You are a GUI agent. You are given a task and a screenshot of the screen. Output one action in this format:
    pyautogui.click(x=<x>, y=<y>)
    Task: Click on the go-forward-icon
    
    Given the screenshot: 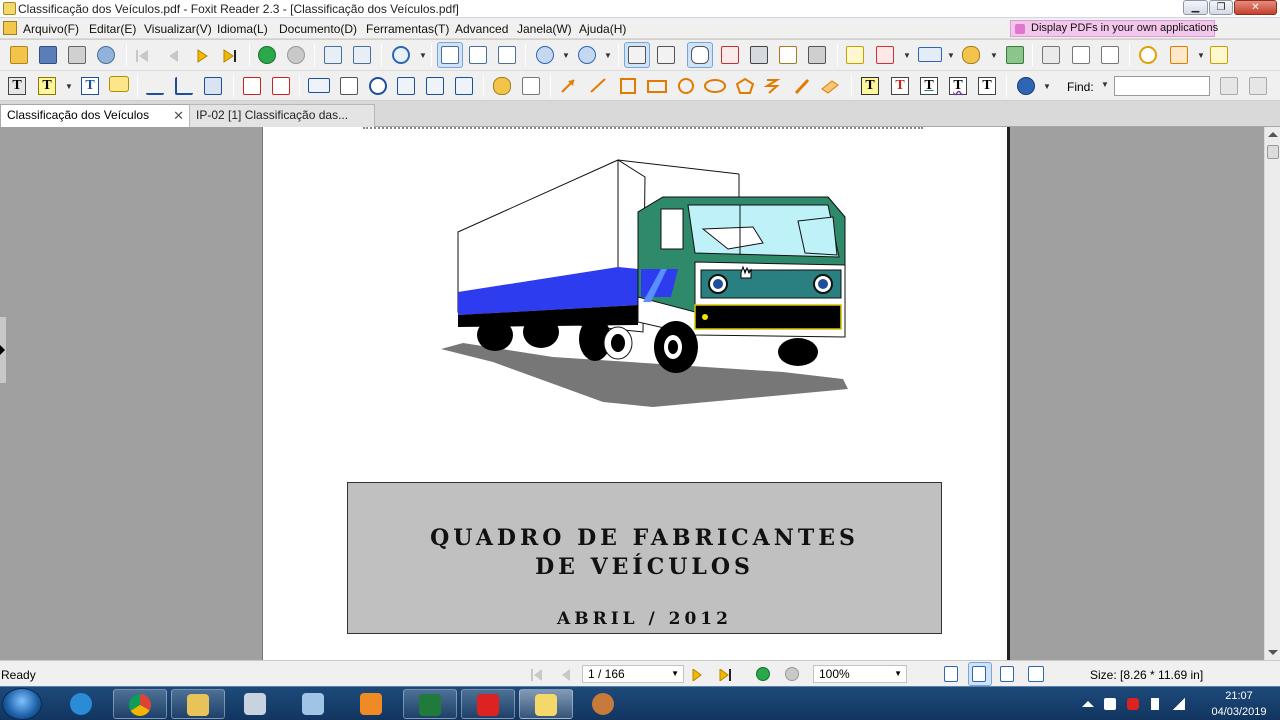 What is the action you would take?
    pyautogui.click(x=296, y=55)
    